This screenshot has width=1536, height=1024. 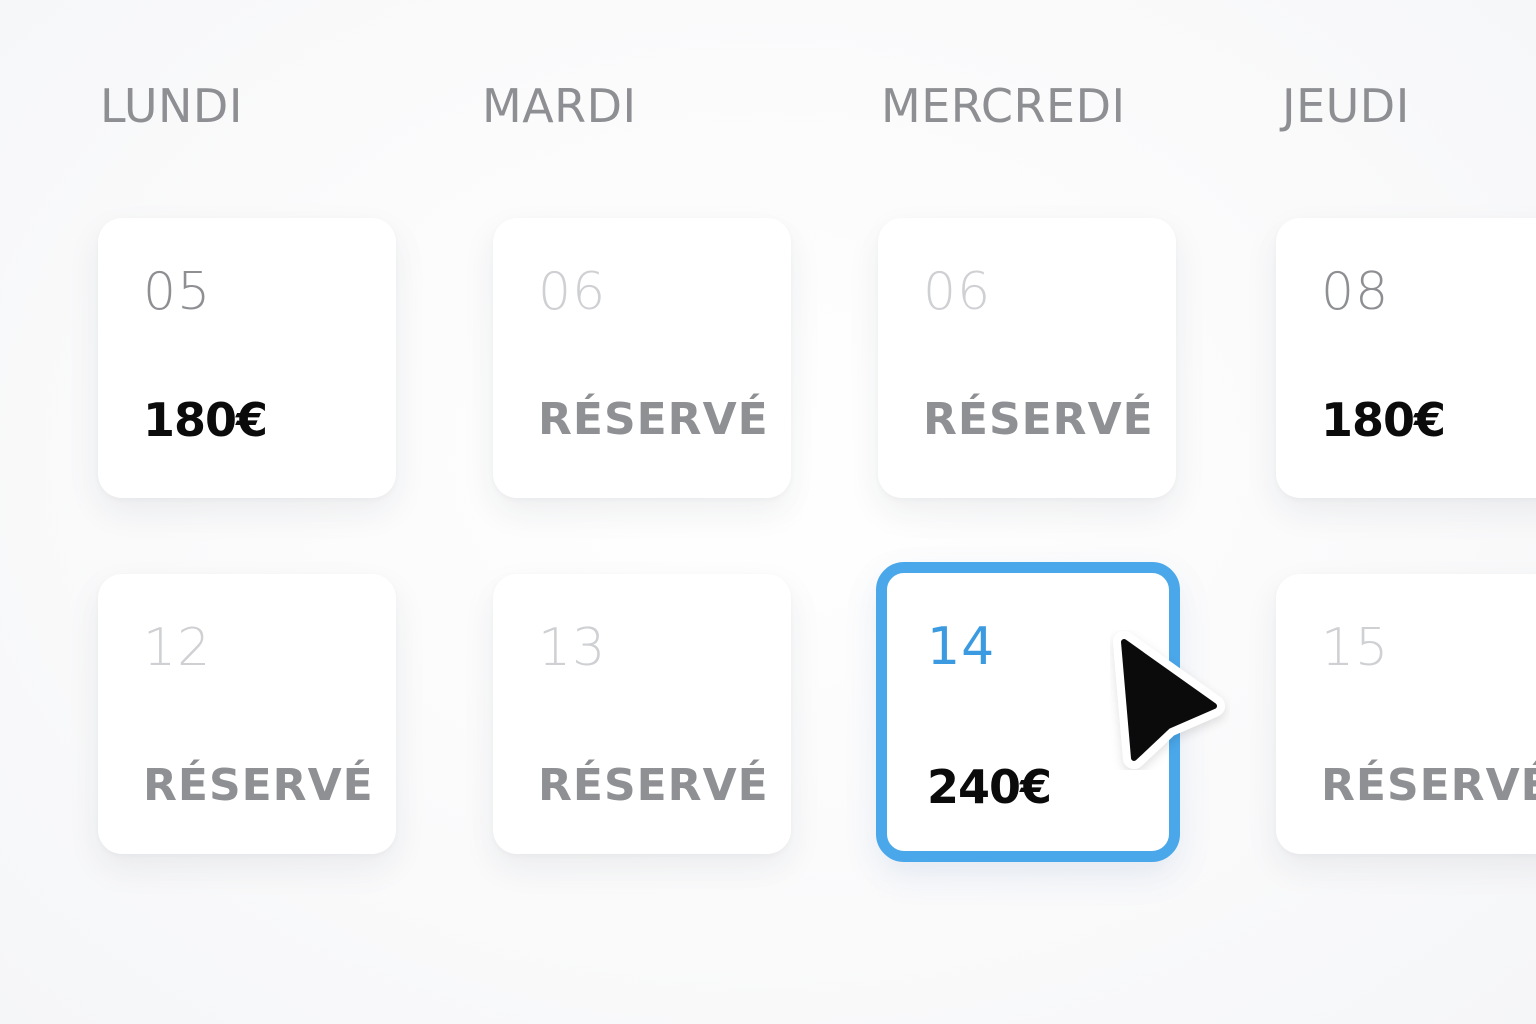 What do you see at coordinates (989, 787) in the screenshot?
I see `price-label: 240€` at bounding box center [989, 787].